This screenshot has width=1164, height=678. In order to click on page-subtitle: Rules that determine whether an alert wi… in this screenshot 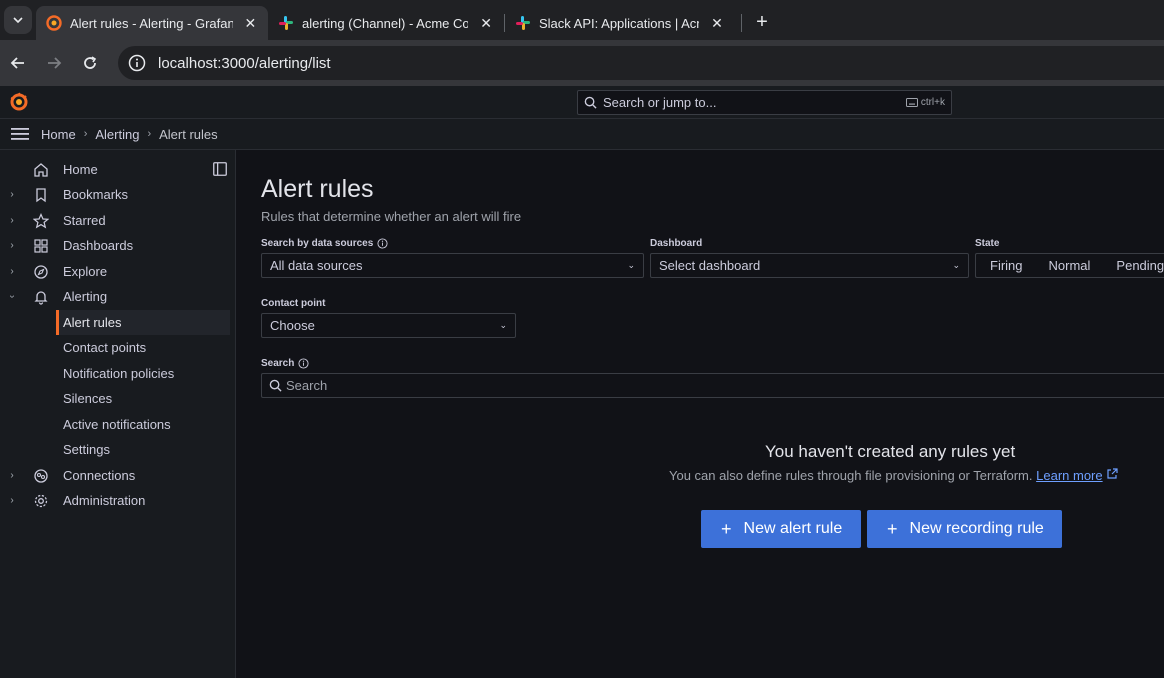, I will do `click(391, 216)`.